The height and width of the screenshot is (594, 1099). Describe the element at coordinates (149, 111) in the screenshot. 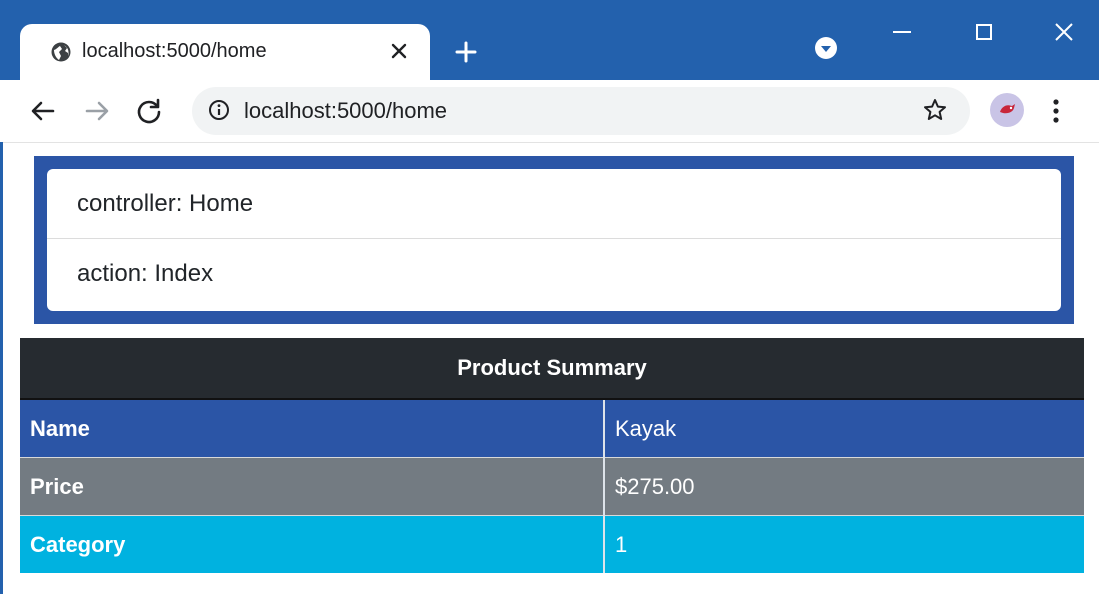

I see `reload-icon` at that location.